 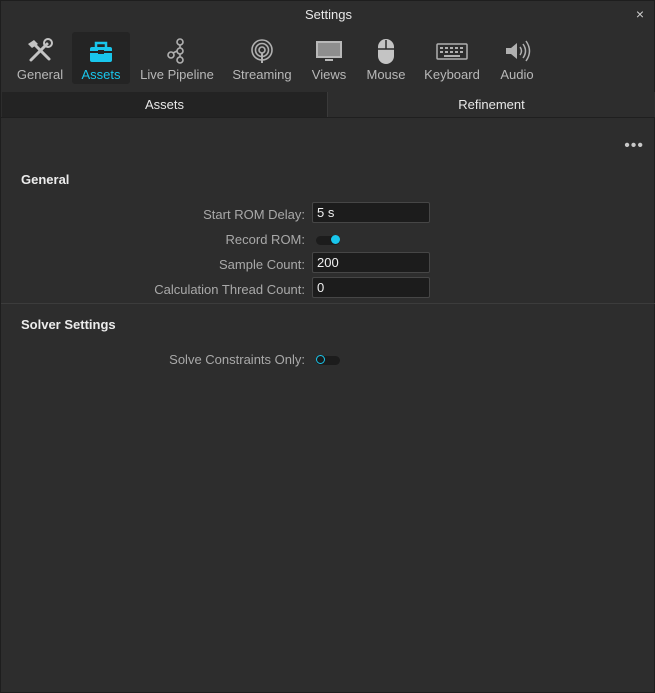 What do you see at coordinates (40, 50) in the screenshot?
I see `tools-icon` at bounding box center [40, 50].